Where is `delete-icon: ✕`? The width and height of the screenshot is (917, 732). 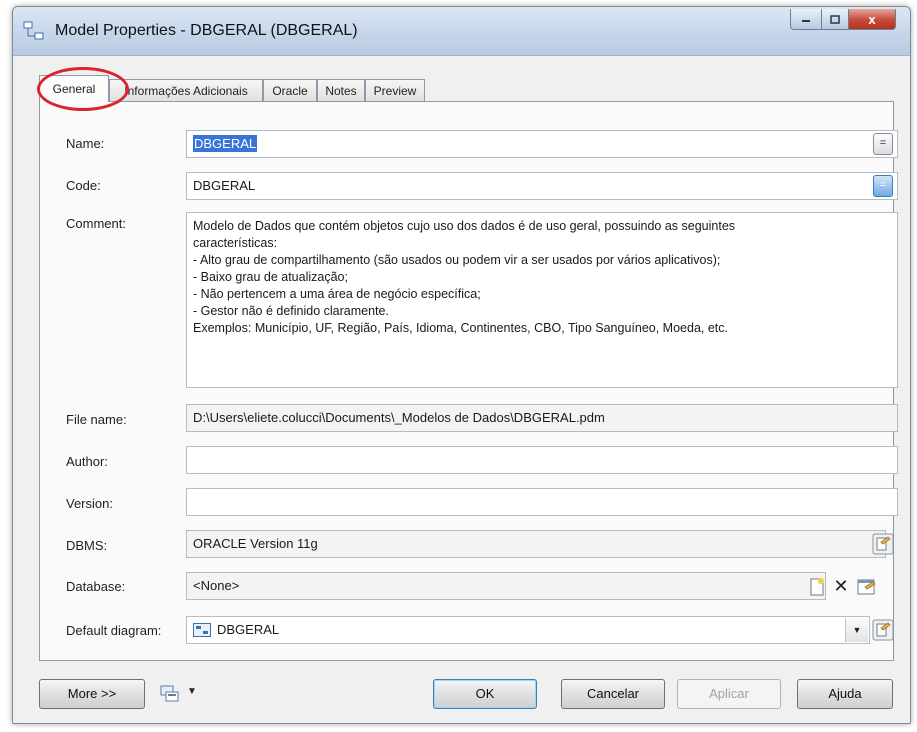 delete-icon: ✕ is located at coordinates (841, 586).